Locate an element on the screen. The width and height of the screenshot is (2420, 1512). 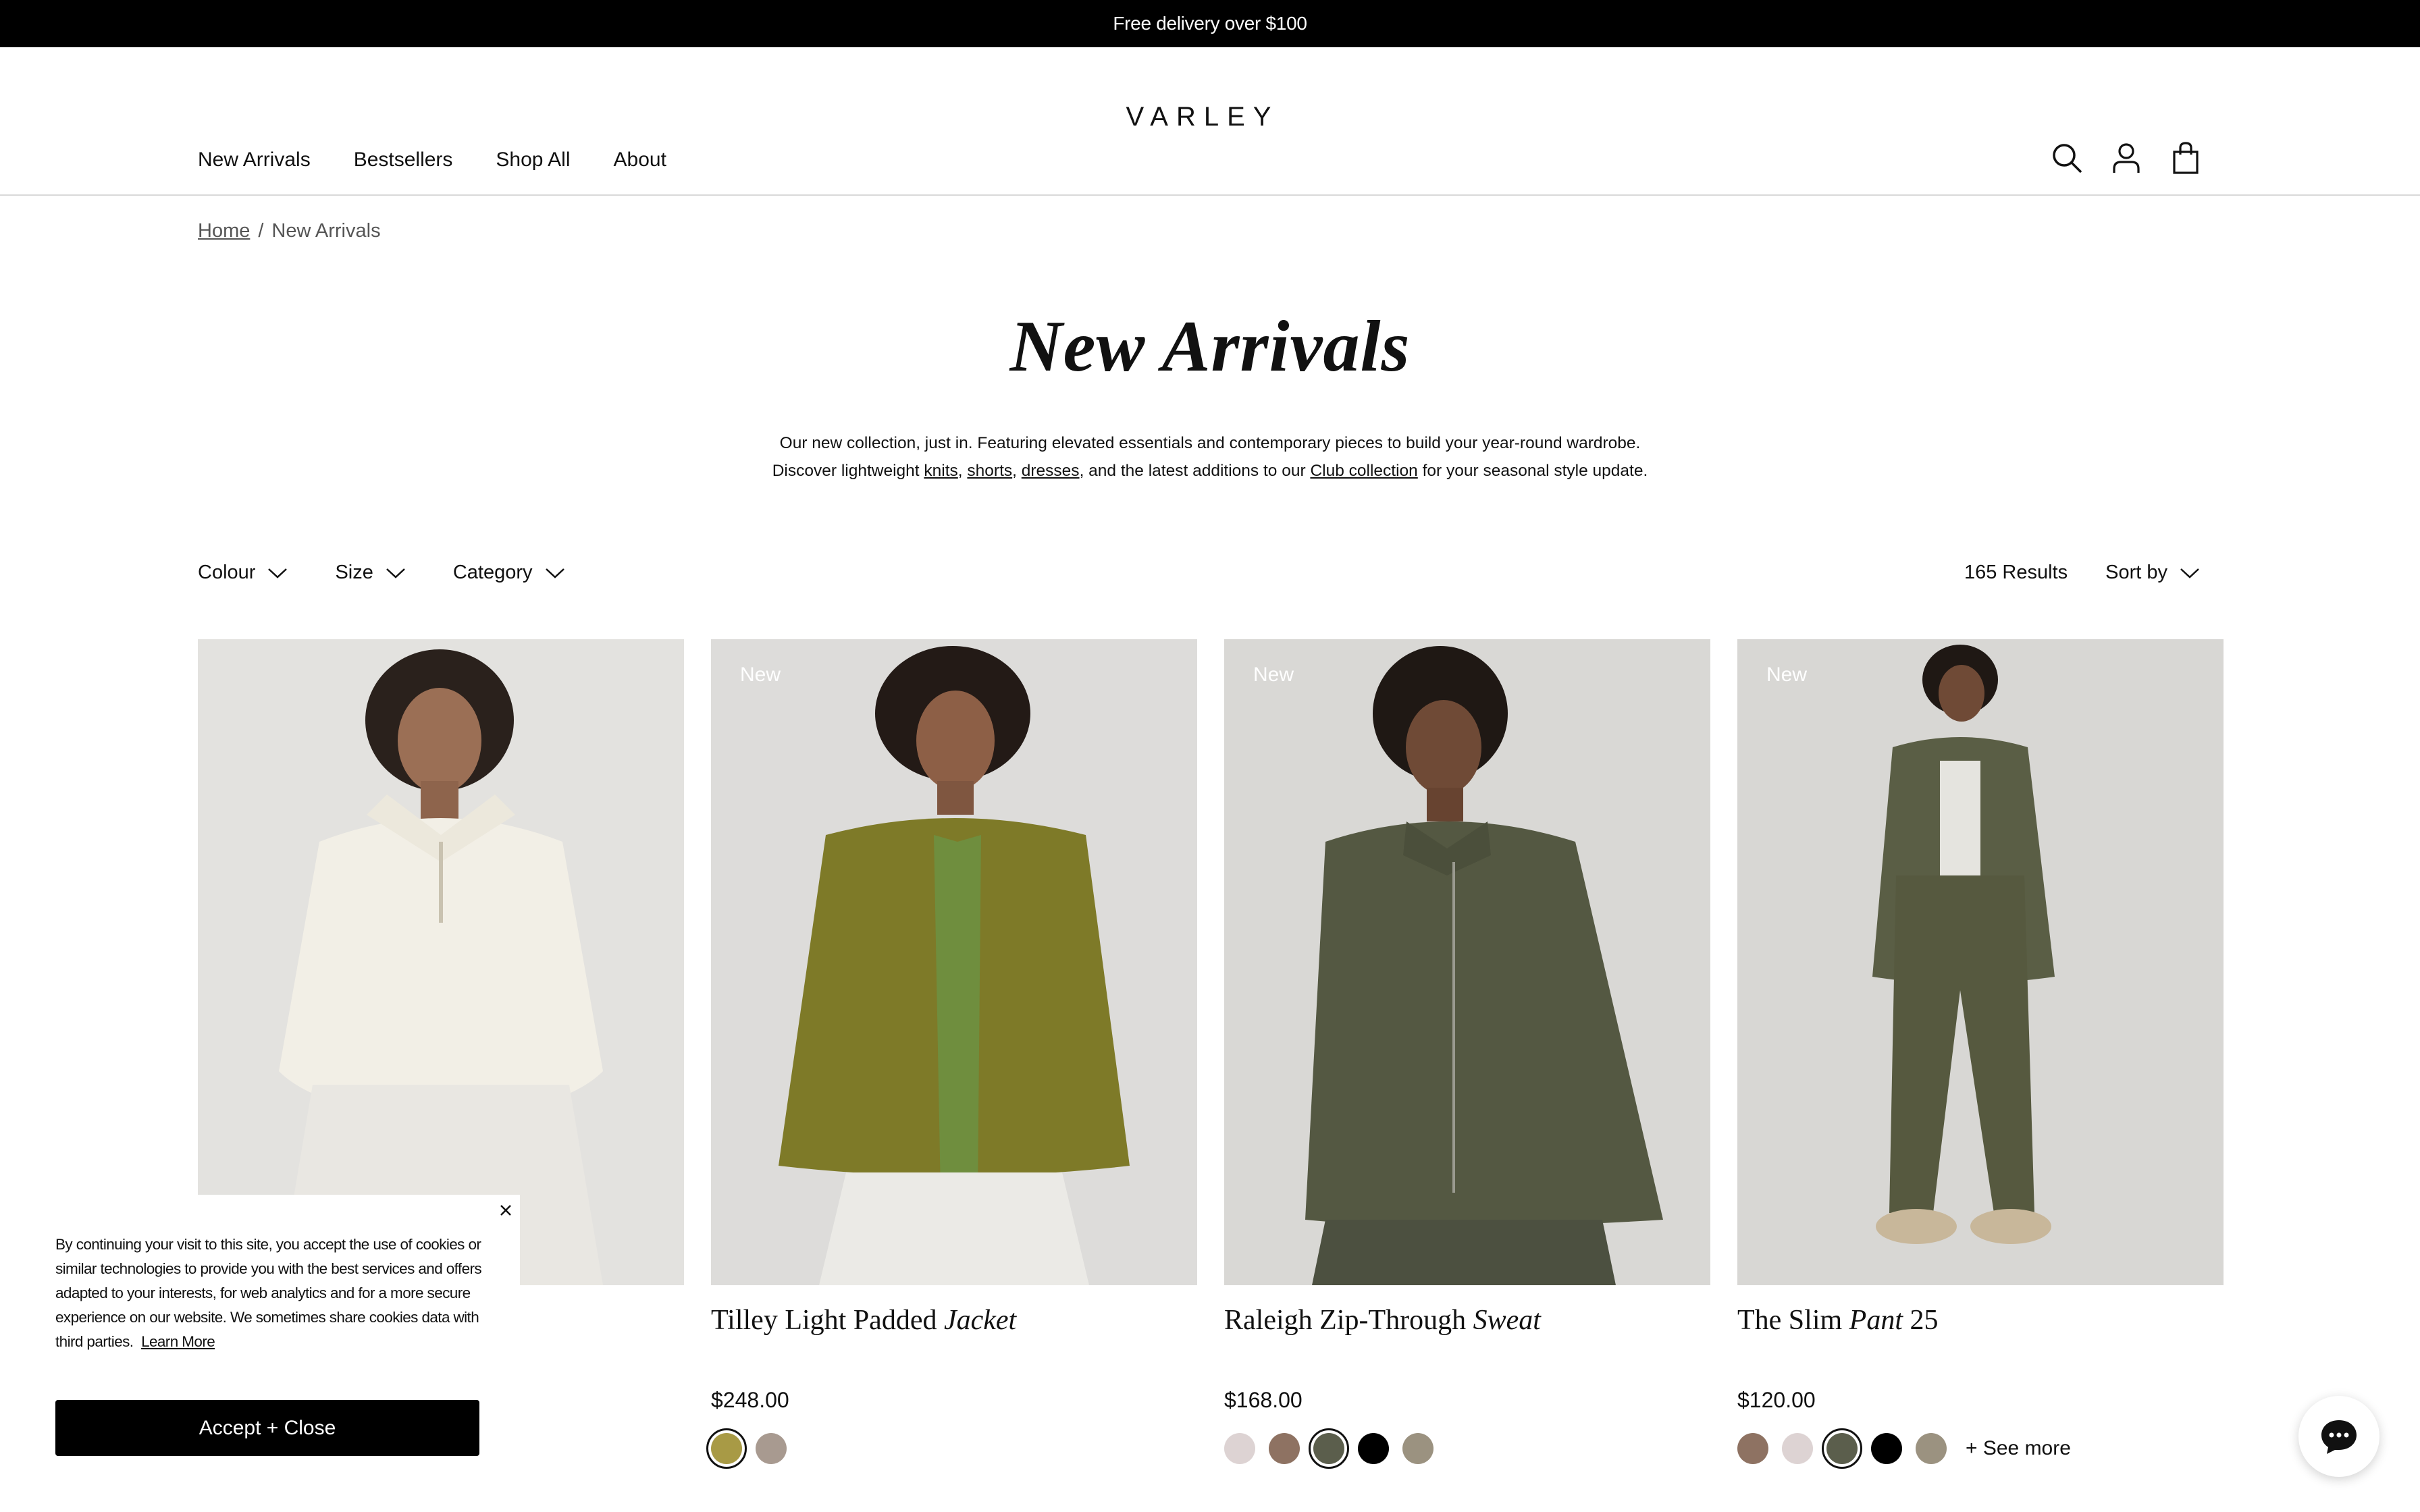
breadcrumb-current: New Arrivals is located at coordinates (326, 231).